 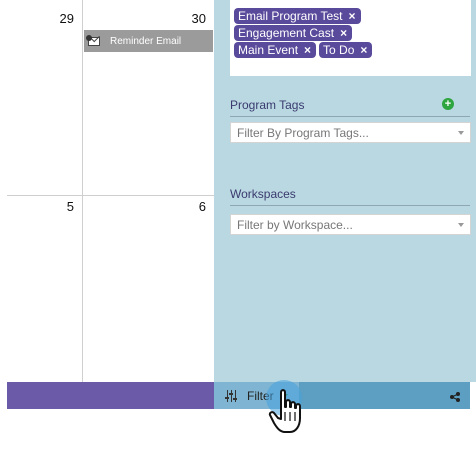 What do you see at coordinates (148, 289) in the screenshot?
I see `calendar-day-cell: 6` at bounding box center [148, 289].